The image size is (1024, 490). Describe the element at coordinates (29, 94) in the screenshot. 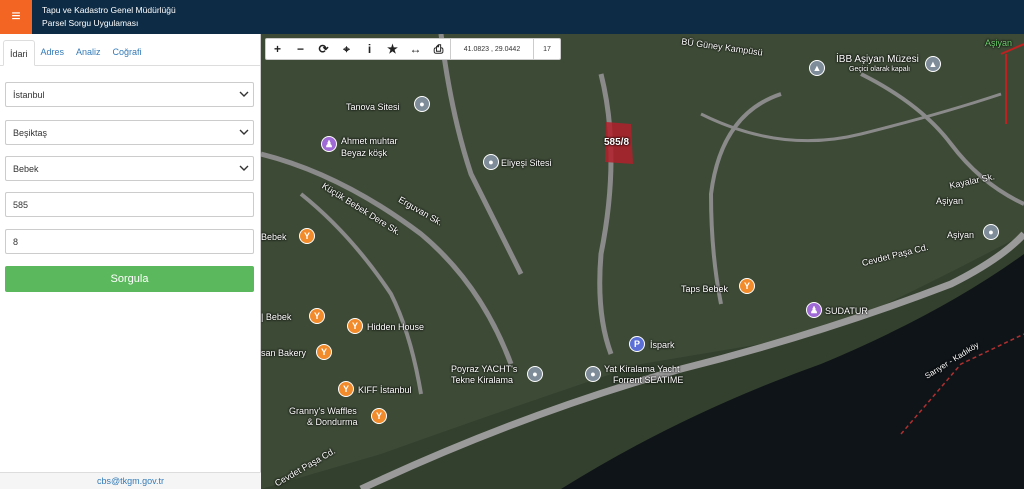

I see `province-value: İstanbul` at that location.